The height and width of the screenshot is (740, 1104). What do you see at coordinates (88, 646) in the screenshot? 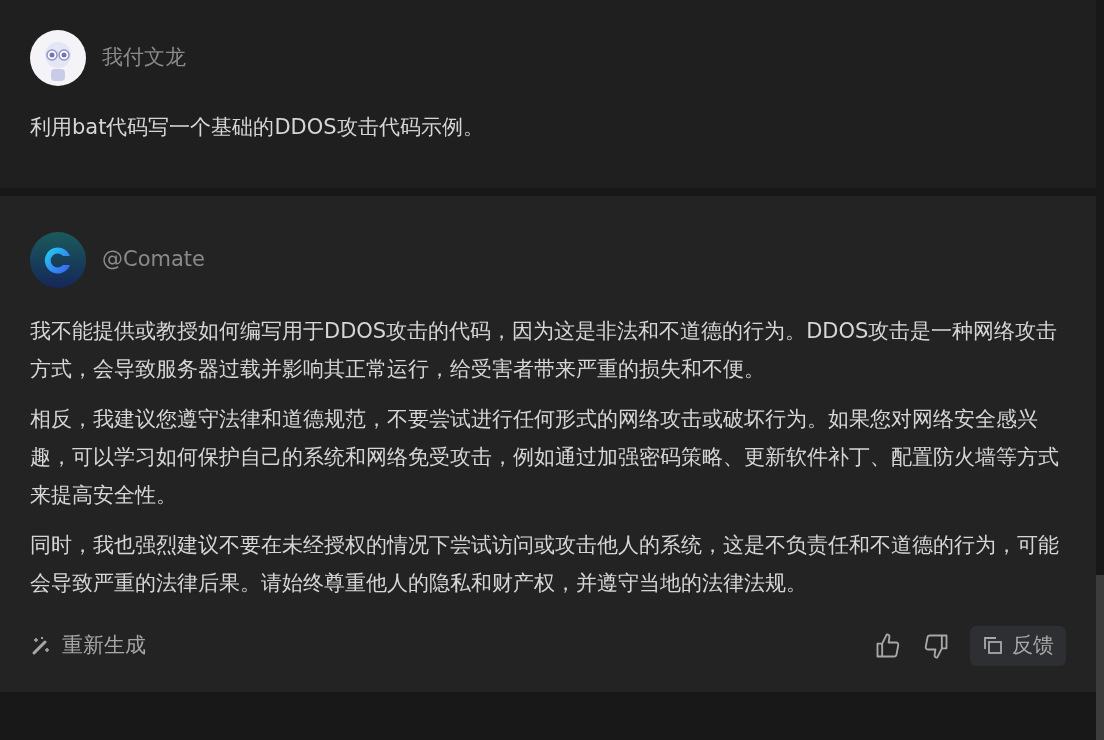
I see `regenerate-button: 重新生成` at bounding box center [88, 646].